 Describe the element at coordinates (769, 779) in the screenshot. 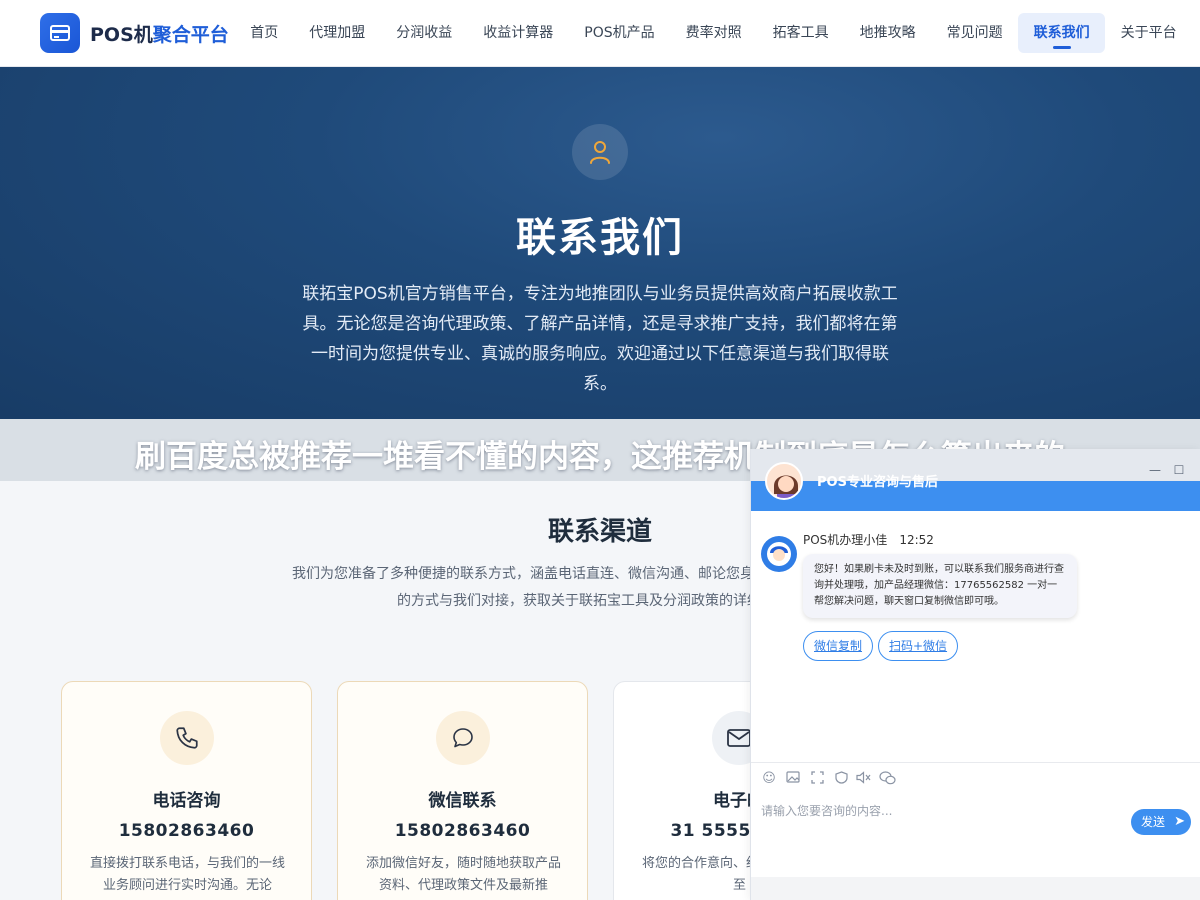

I see `emoji-icon: ☺` at that location.